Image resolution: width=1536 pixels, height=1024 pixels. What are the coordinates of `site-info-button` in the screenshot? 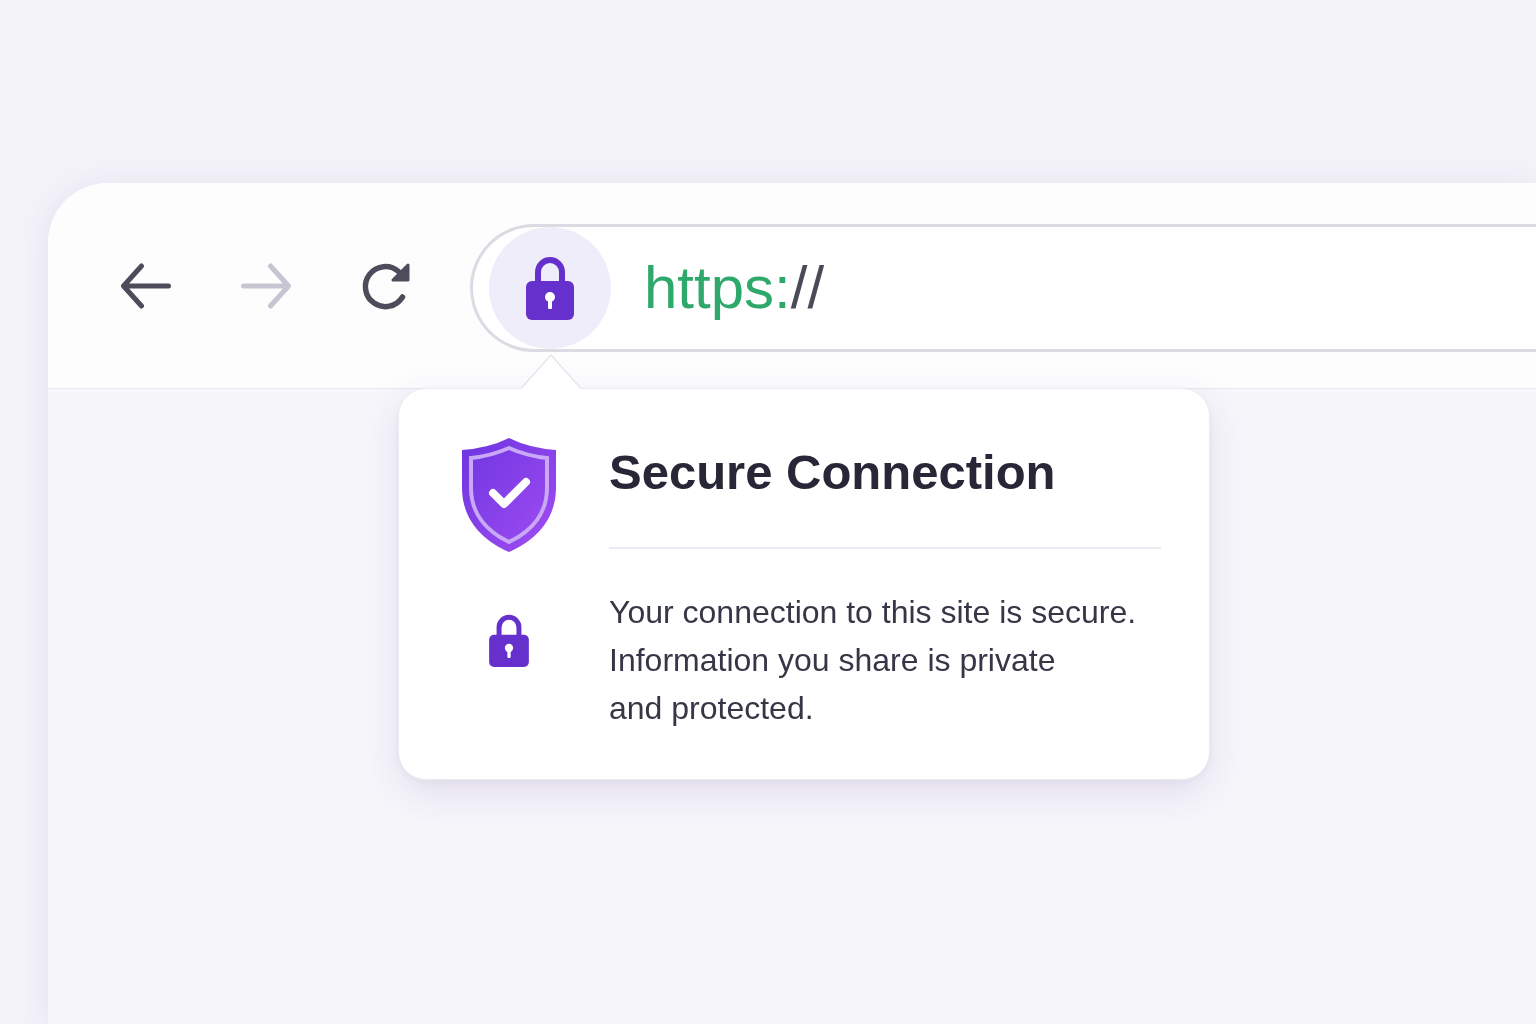 It's located at (550, 287).